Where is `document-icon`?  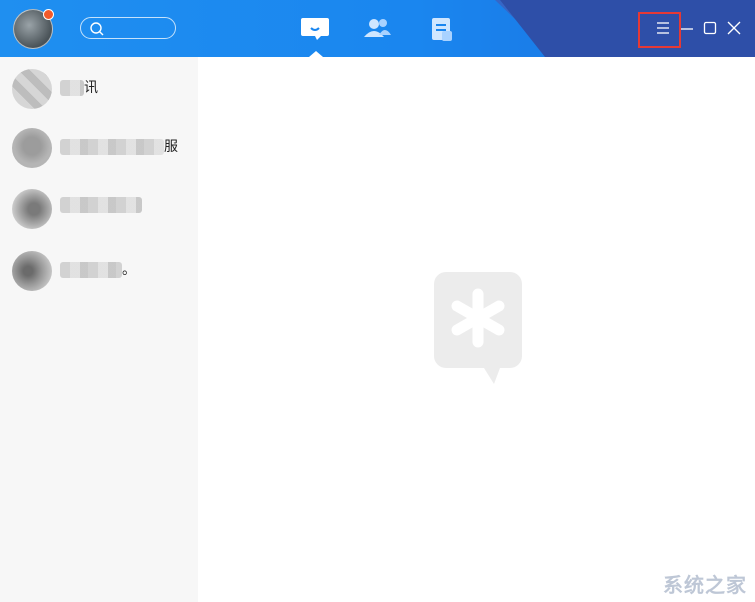 document-icon is located at coordinates (442, 29).